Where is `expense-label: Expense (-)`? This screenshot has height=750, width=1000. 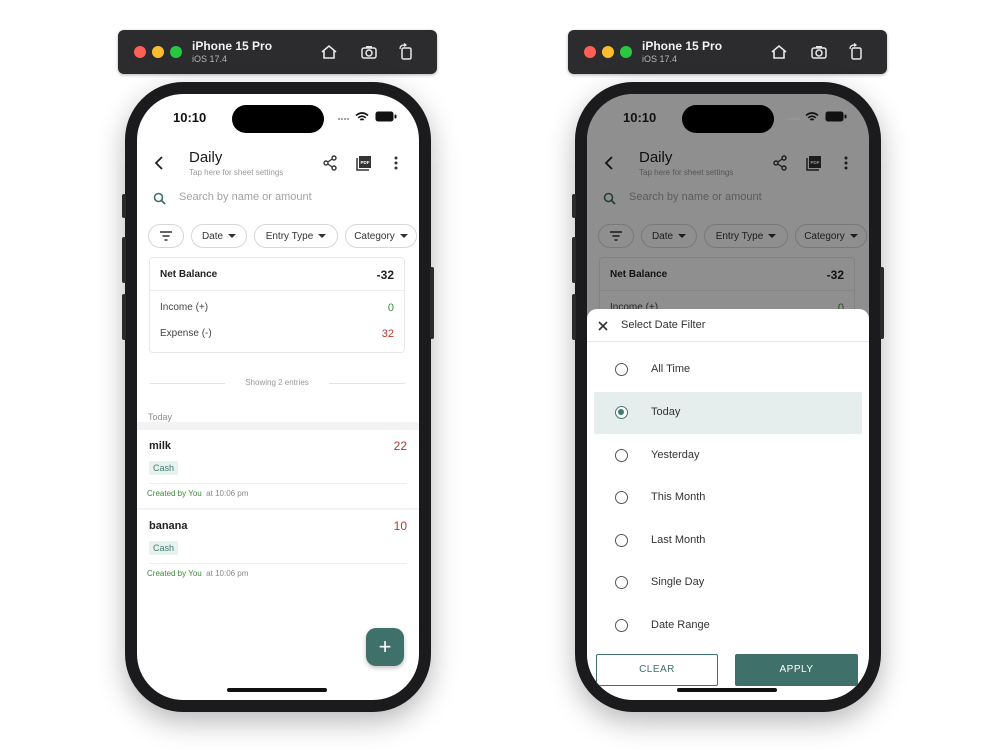
expense-label: Expense (-) is located at coordinates (186, 333).